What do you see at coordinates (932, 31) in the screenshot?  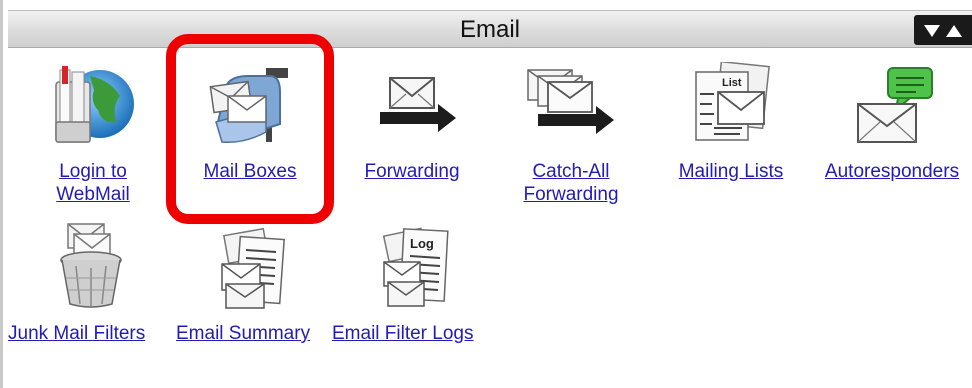 I see `triangle-down-icon` at bounding box center [932, 31].